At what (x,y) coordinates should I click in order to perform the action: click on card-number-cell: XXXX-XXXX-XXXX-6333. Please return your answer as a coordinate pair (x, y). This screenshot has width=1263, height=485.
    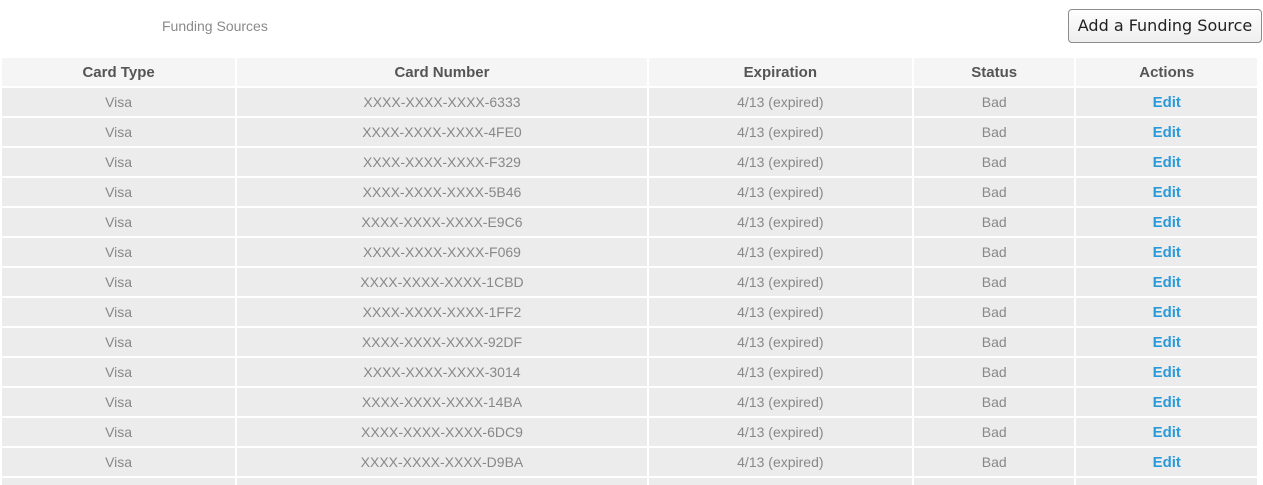
    Looking at the image, I should click on (442, 102).